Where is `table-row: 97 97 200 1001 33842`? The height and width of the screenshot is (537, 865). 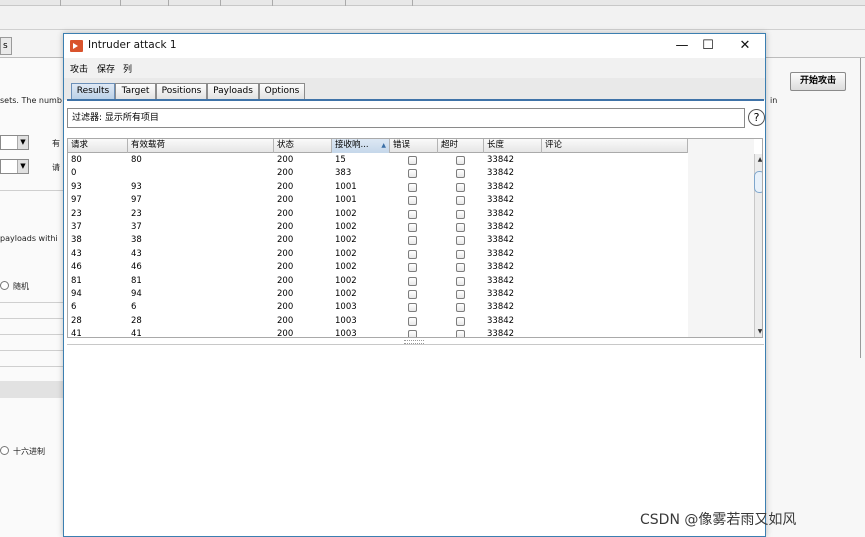 table-row: 97 97 200 1001 33842 is located at coordinates (378, 200).